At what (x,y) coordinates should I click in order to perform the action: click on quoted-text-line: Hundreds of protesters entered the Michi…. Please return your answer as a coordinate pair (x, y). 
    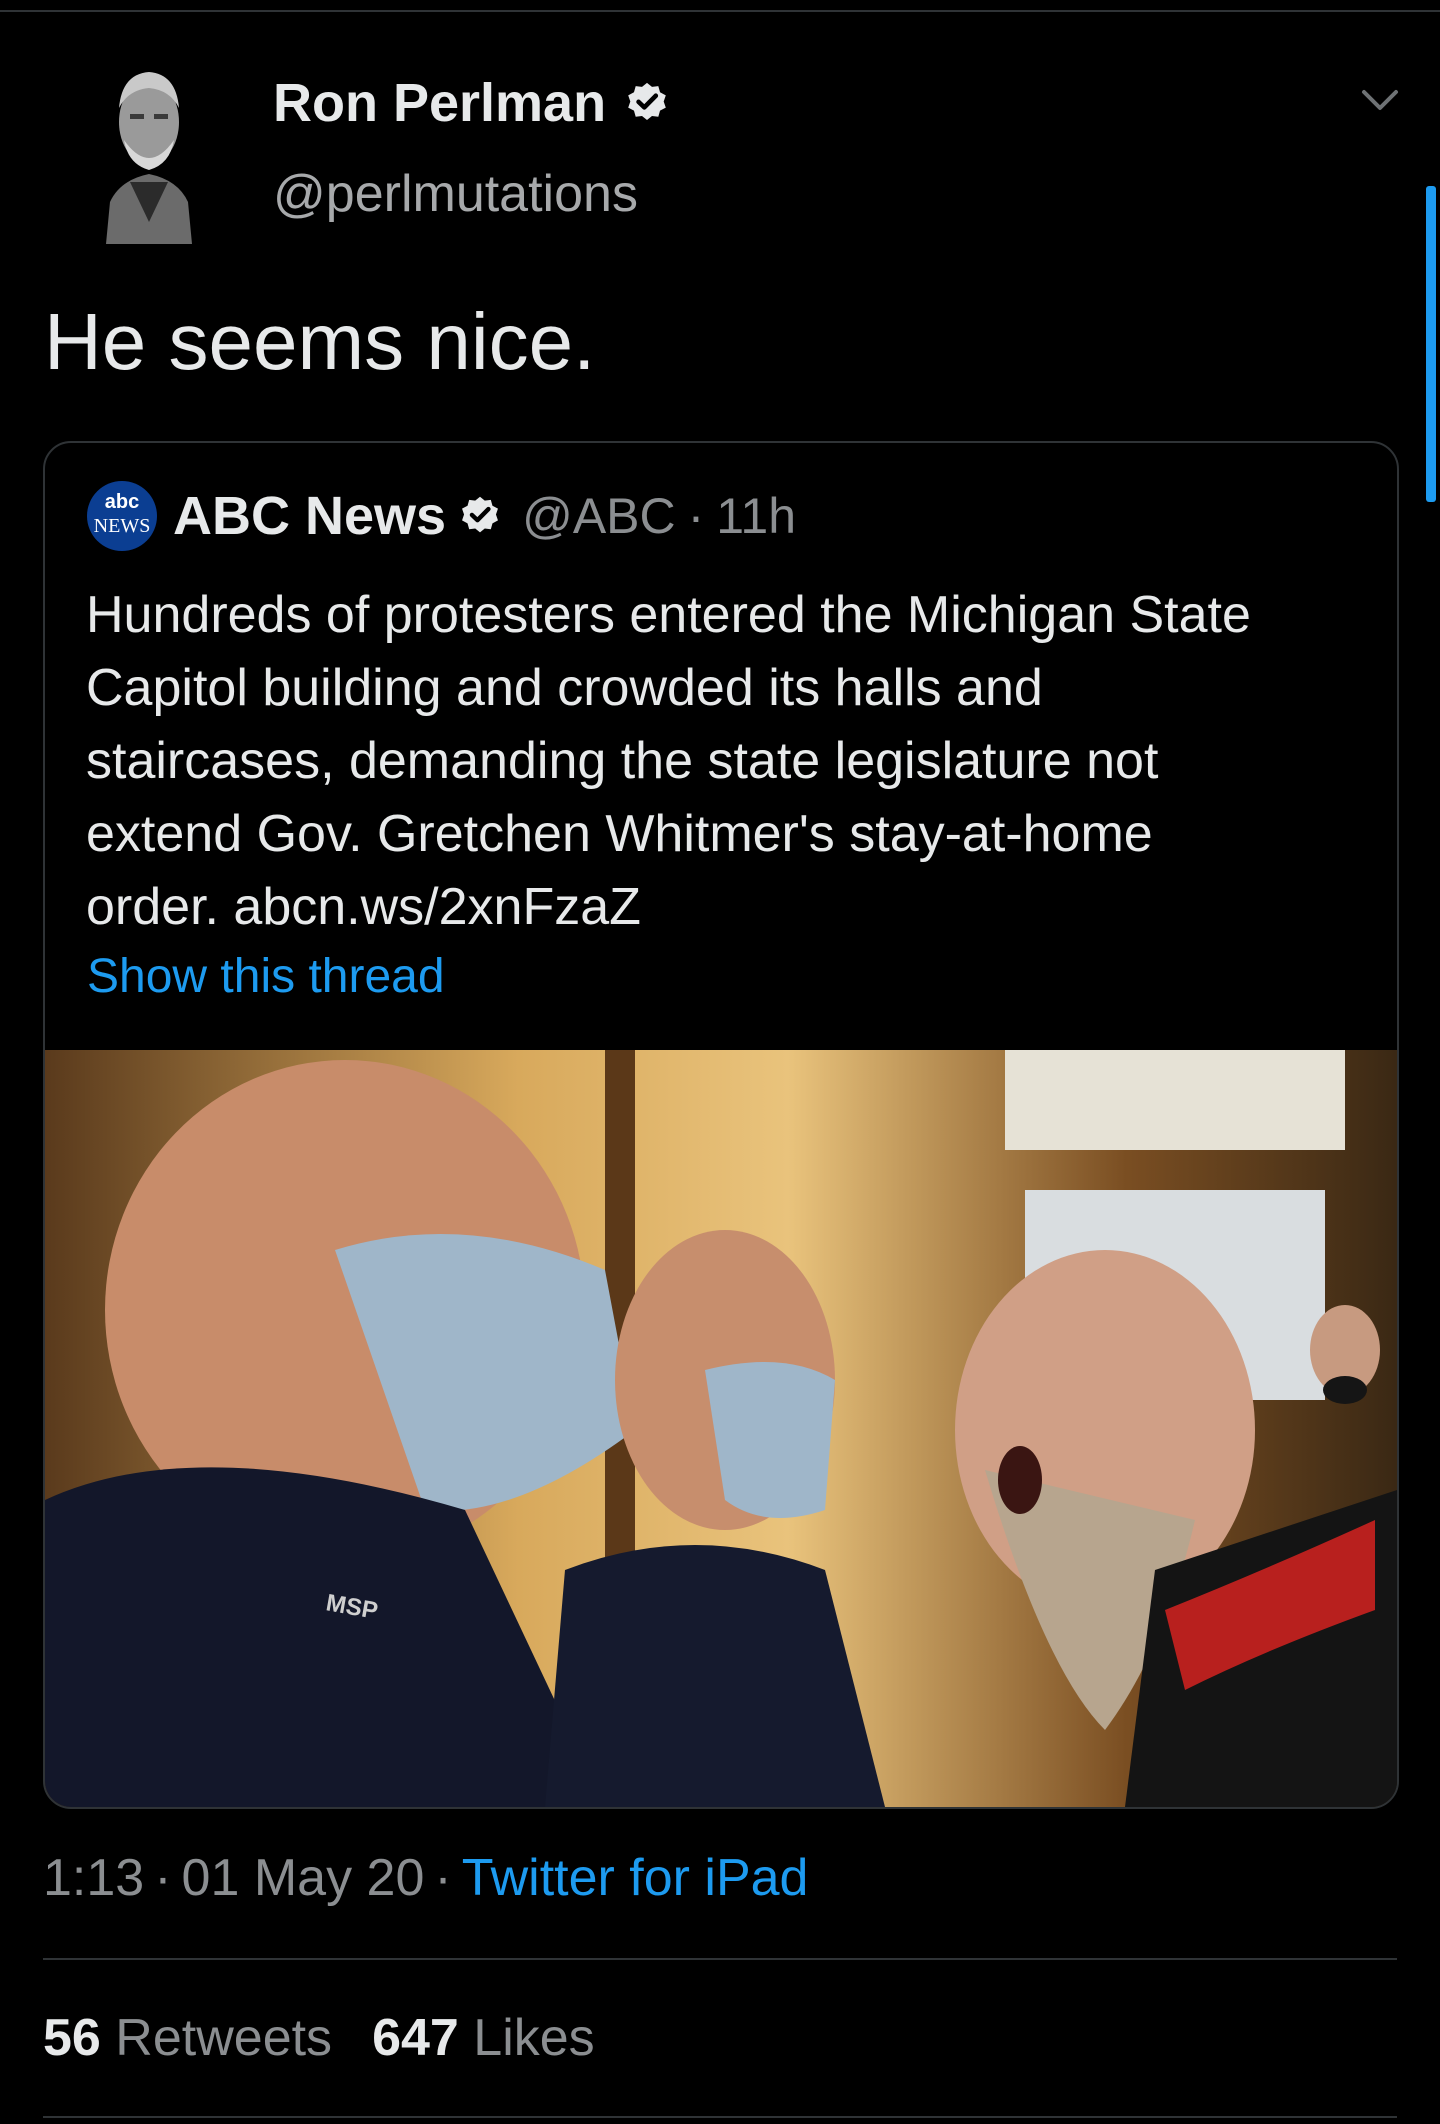
    Looking at the image, I should click on (668, 615).